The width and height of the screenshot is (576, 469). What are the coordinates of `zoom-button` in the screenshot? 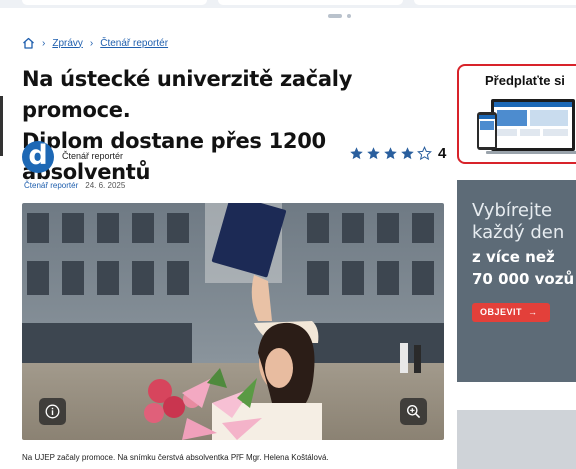 It's located at (413, 411).